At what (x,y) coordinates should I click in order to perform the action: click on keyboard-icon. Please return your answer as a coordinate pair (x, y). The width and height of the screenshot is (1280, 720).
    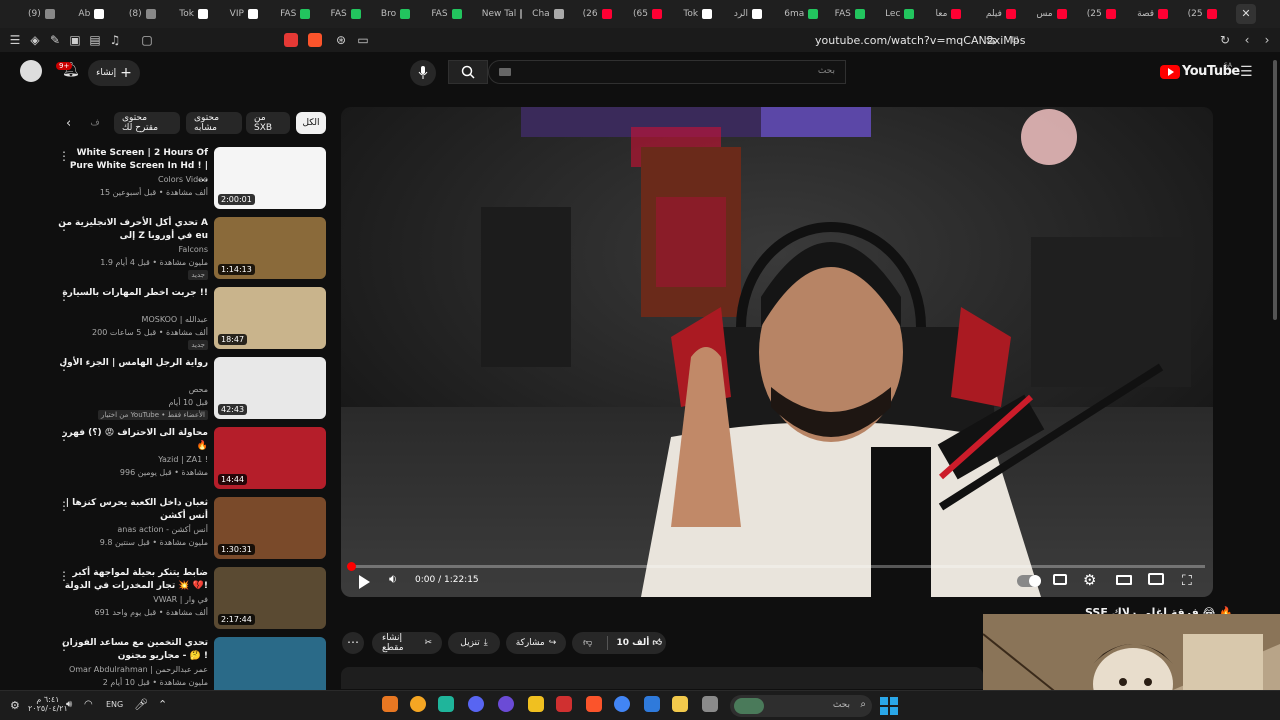
    Looking at the image, I should click on (505, 72).